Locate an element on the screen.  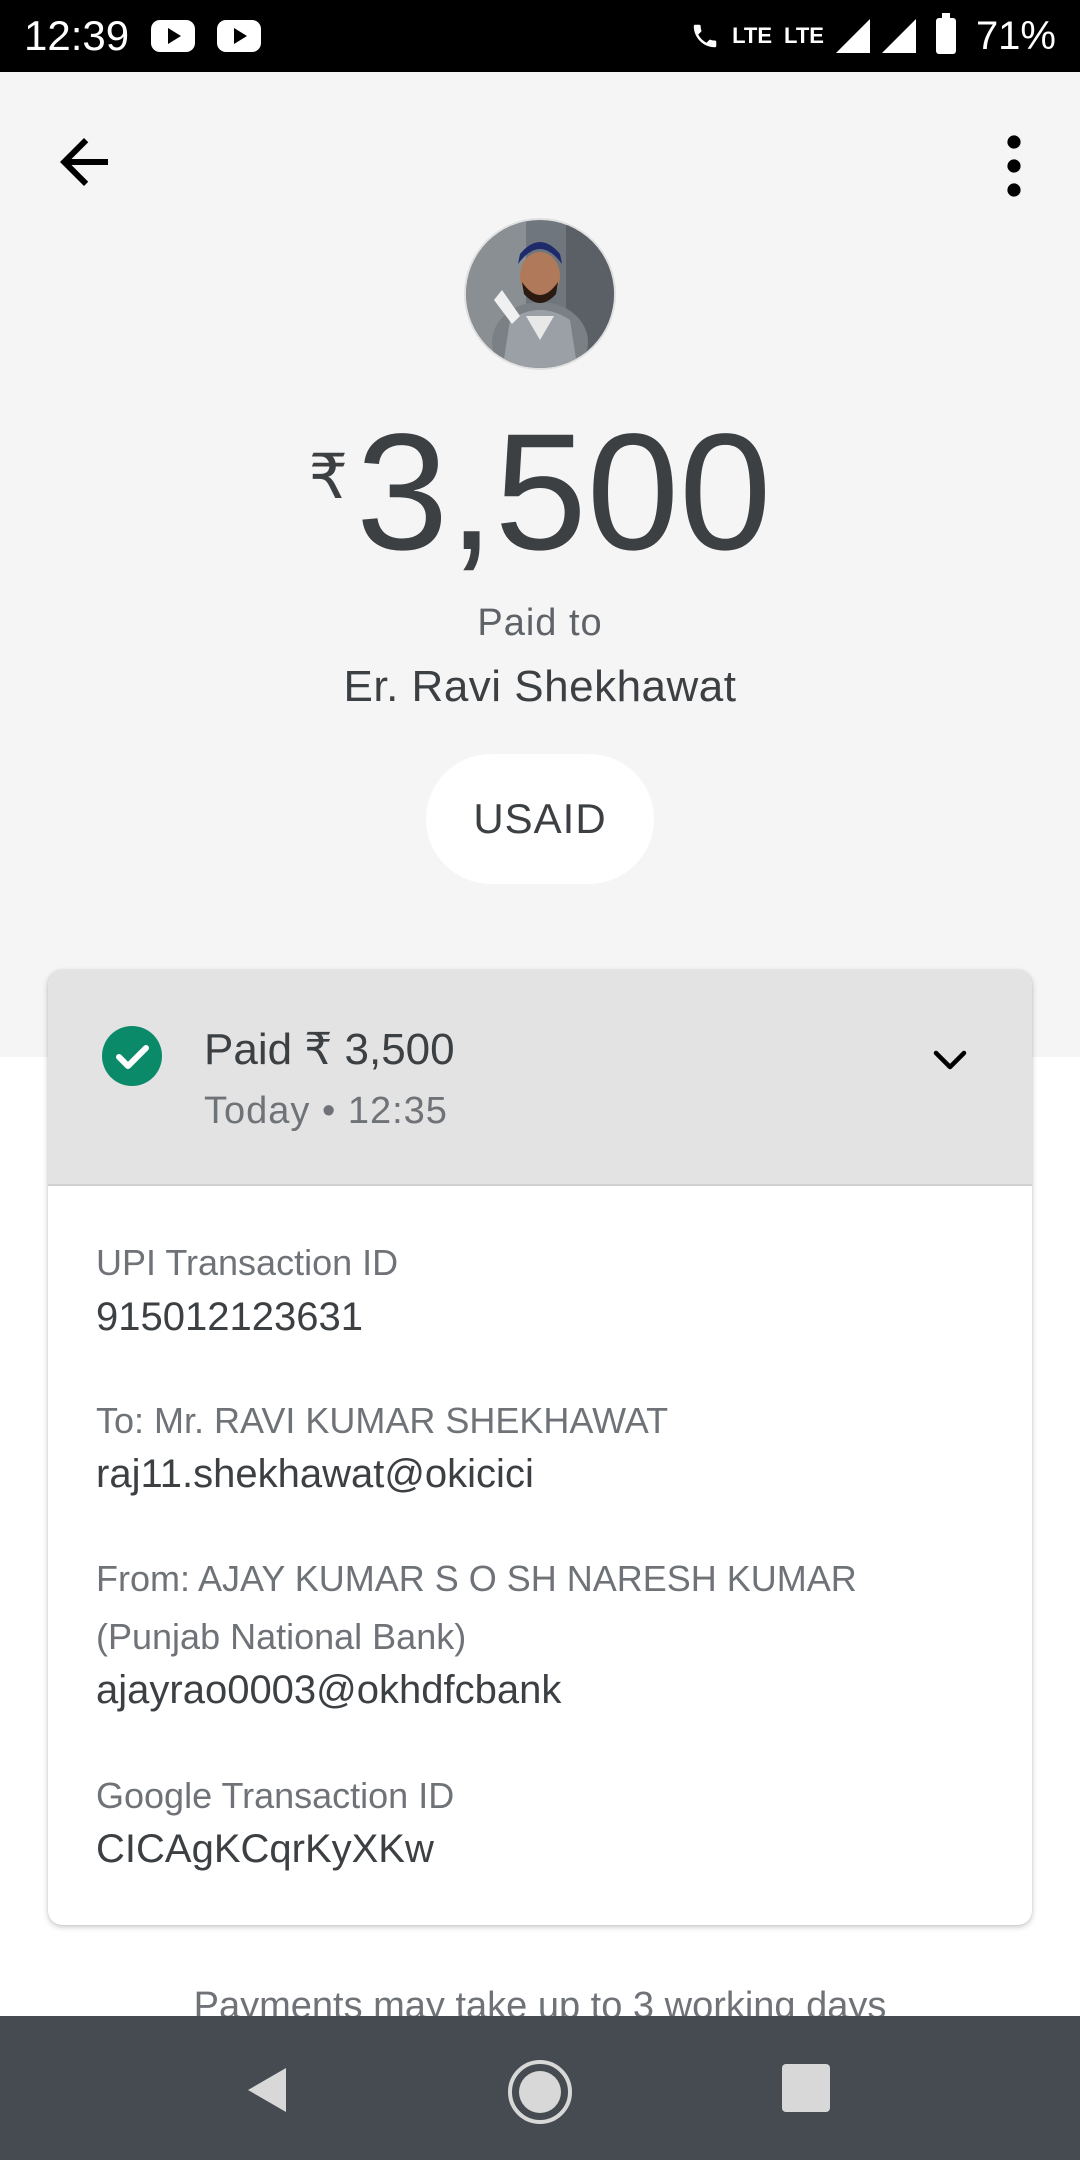
nav-recents-button is located at coordinates (806, 2088).